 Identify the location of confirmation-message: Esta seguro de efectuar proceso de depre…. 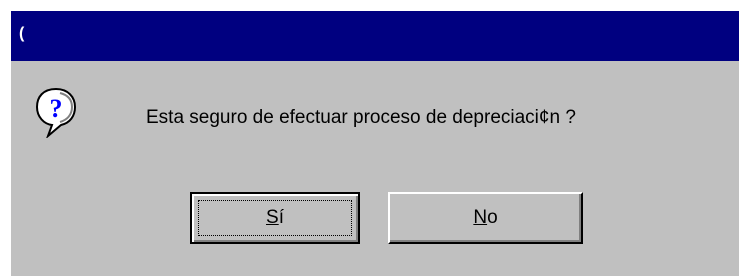
(361, 117).